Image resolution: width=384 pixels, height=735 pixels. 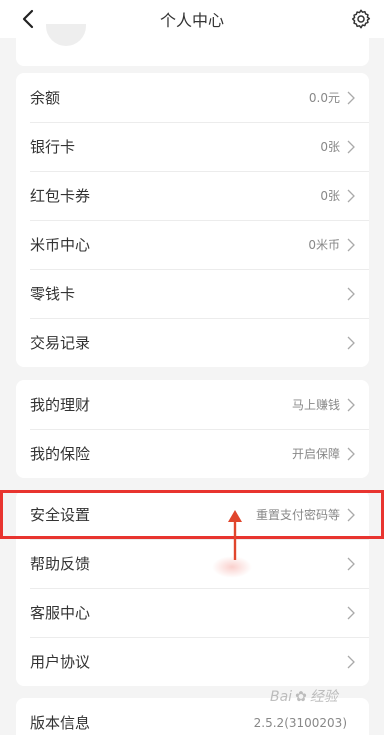 I want to click on list-item-help-feedback: 帮助反馈, so click(x=192, y=563).